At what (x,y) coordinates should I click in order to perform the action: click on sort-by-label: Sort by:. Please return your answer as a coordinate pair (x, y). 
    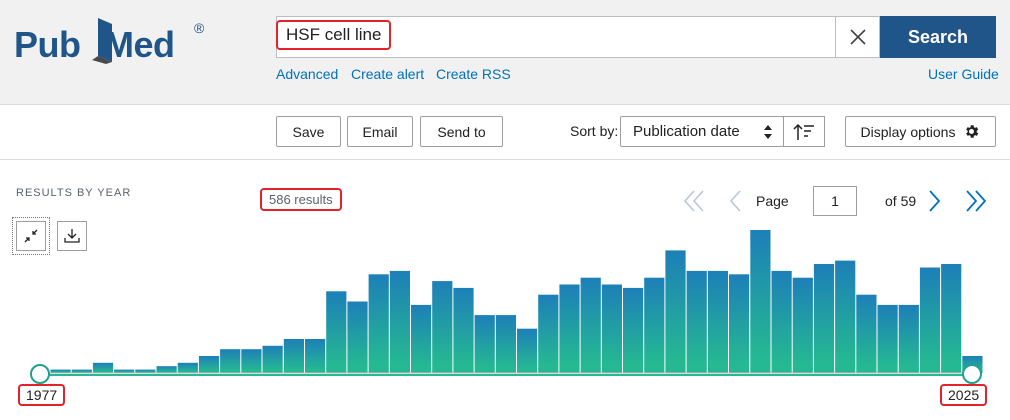
    Looking at the image, I should click on (594, 131).